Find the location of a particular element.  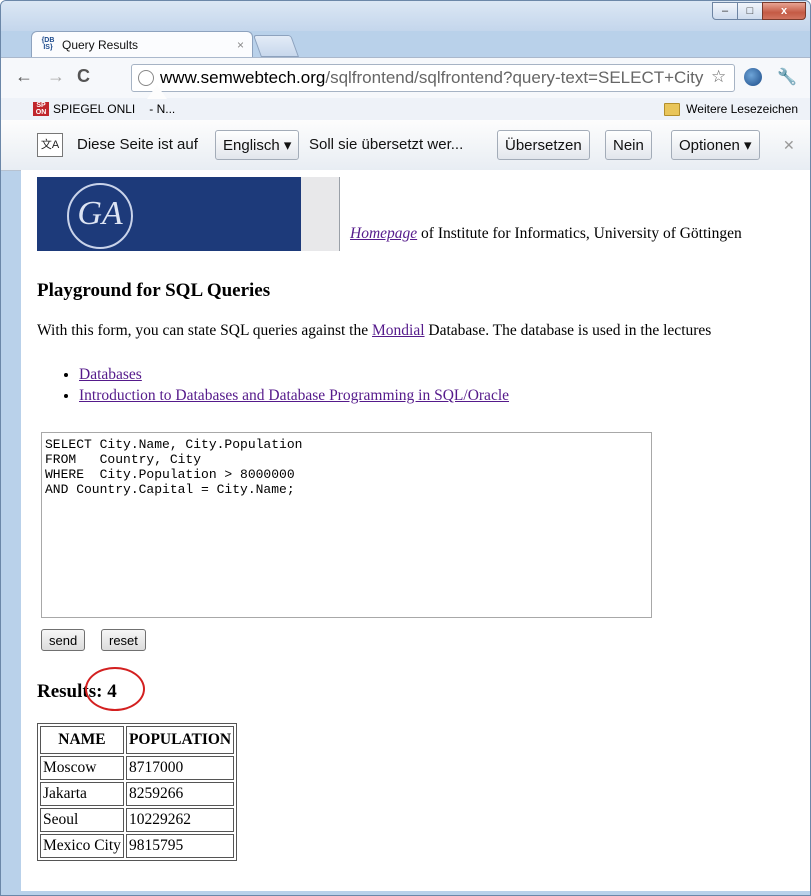

column-header-population: POPULATION is located at coordinates (180, 740).